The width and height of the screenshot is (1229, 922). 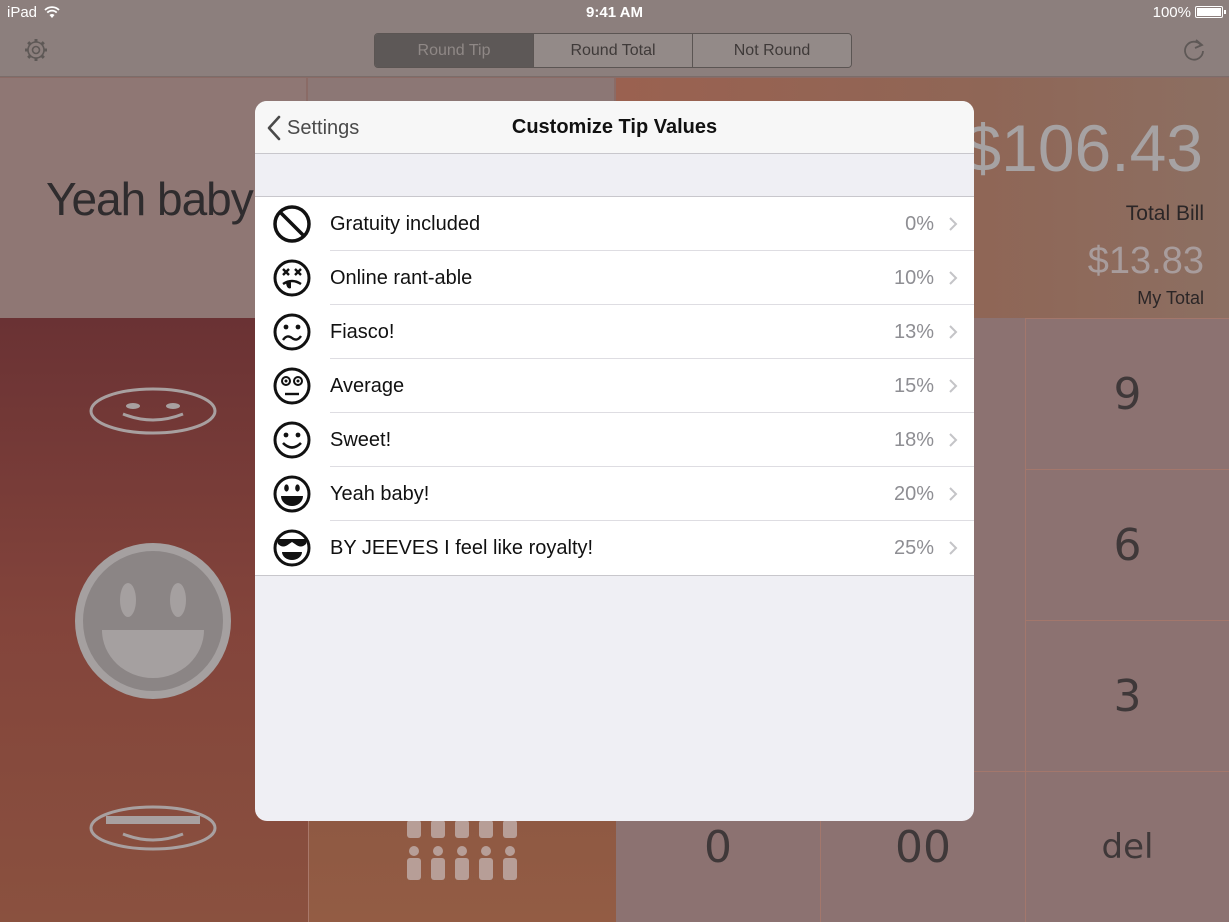 I want to click on key-3: 3, so click(x=1127, y=695).